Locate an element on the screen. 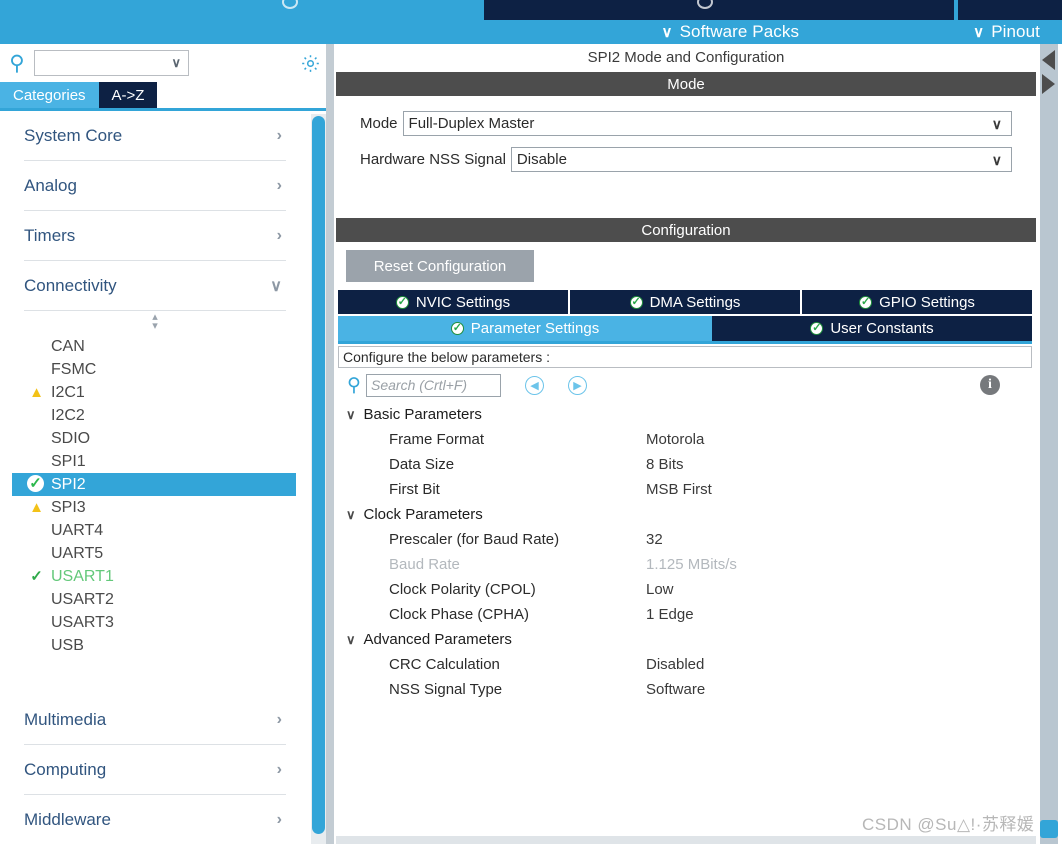  param-row-first-bit: First Bit MSB First is located at coordinates (691, 489).